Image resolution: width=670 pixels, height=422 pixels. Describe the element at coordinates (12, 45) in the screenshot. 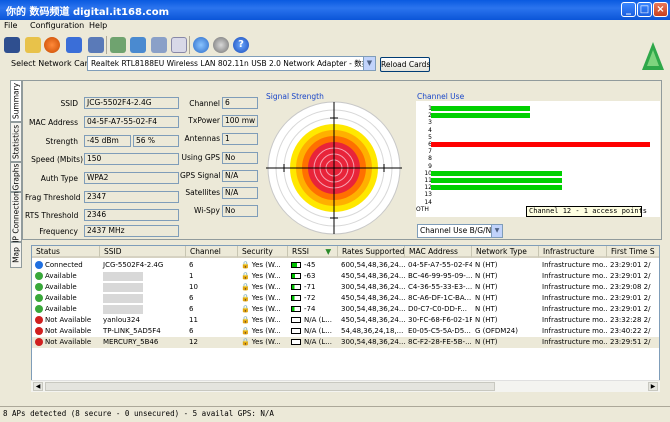

I see `save-icon` at that location.